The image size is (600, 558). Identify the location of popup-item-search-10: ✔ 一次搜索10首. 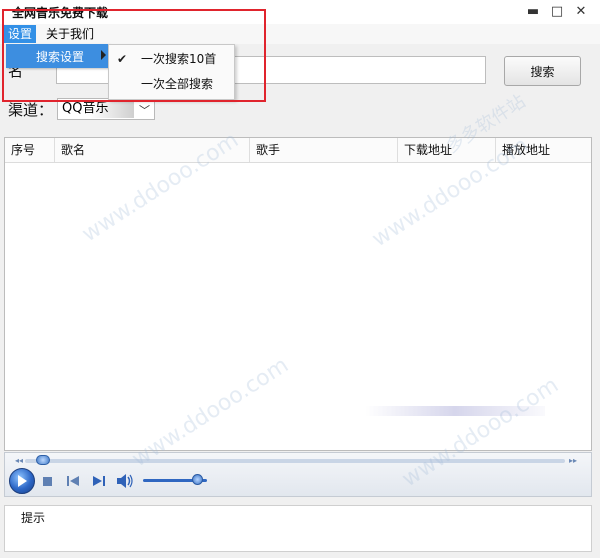
(171, 59).